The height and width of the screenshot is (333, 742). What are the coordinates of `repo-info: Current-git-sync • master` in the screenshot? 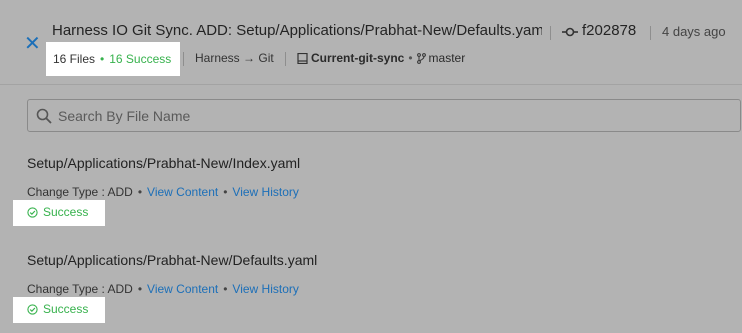 It's located at (381, 58).